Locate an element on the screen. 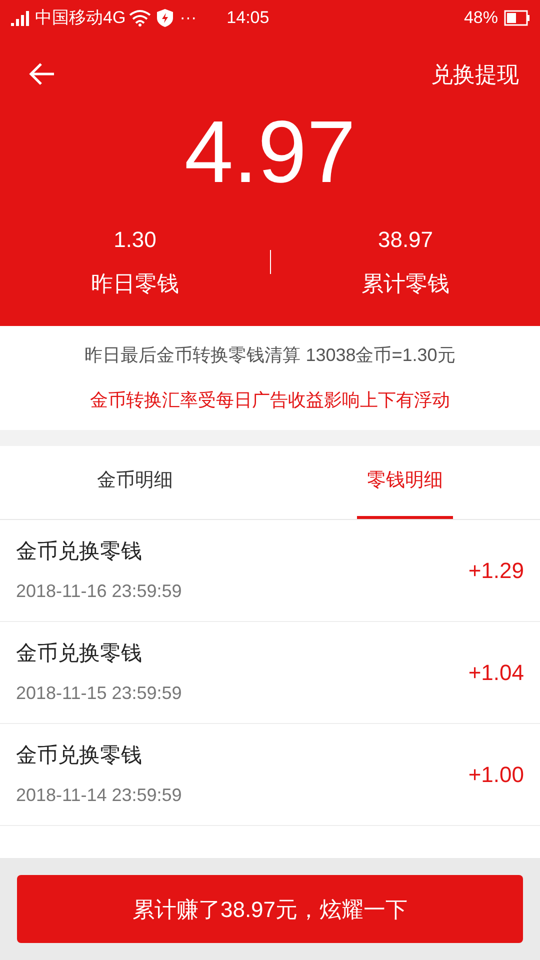  record-row: 金币兑换零钱 2018-11-15 23:59:59 +1.04 is located at coordinates (270, 673).